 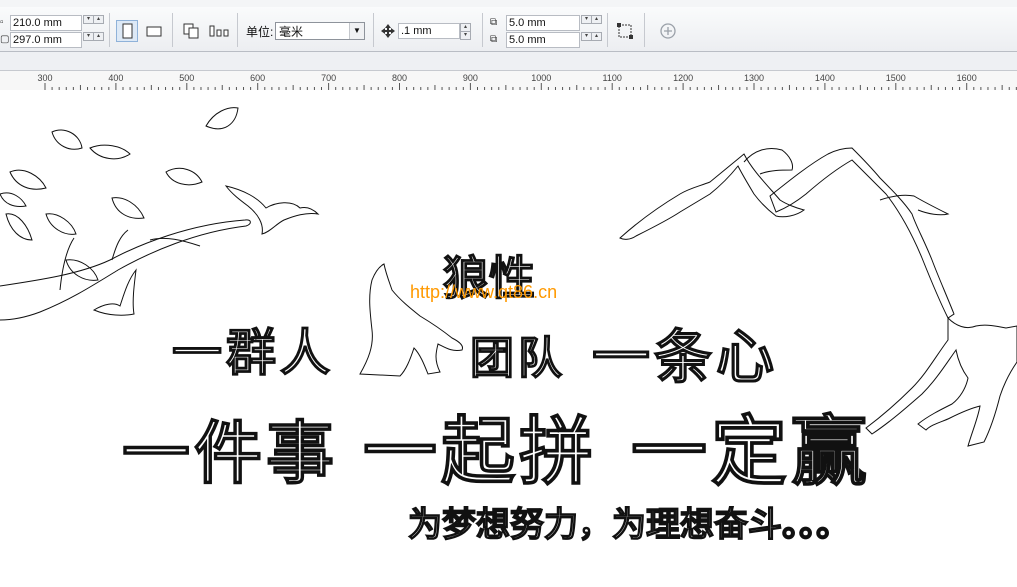 I want to click on ruler-tick-label: 1300, so click(x=754, y=78).